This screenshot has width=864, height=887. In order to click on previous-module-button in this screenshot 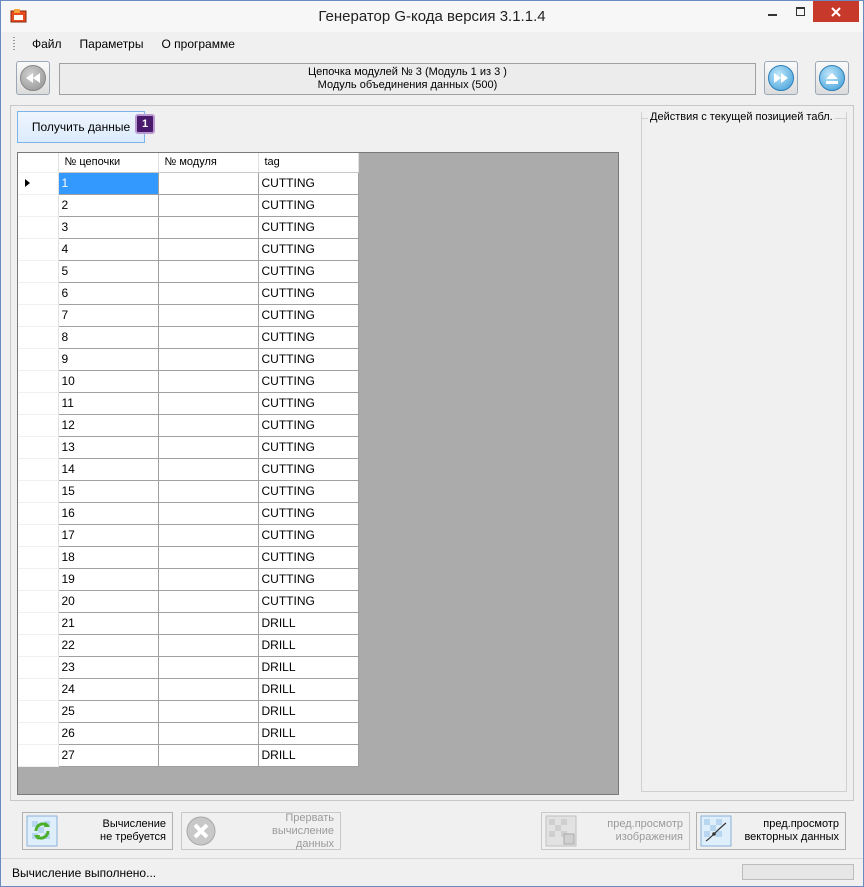, I will do `click(33, 78)`.